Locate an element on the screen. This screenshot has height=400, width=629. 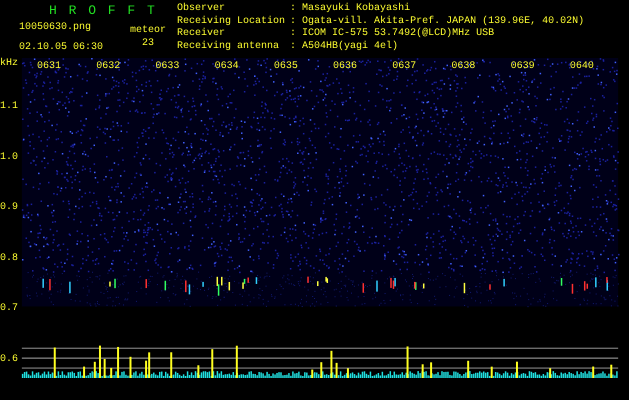
meteor-label: meteor is located at coordinates (148, 30).